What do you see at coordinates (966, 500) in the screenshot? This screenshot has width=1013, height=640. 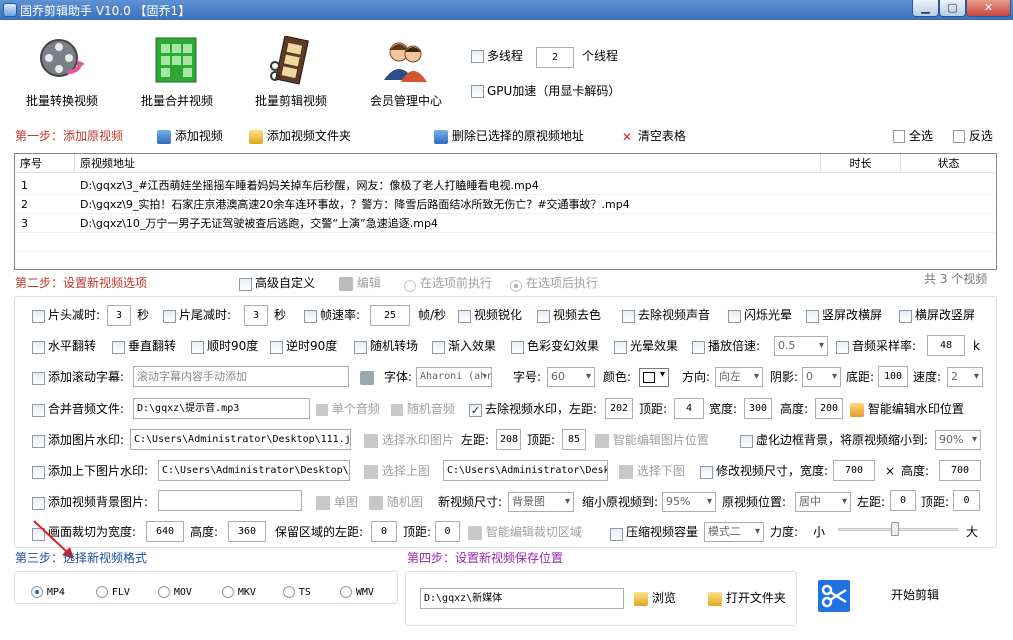 I see `top-input: 0` at bounding box center [966, 500].